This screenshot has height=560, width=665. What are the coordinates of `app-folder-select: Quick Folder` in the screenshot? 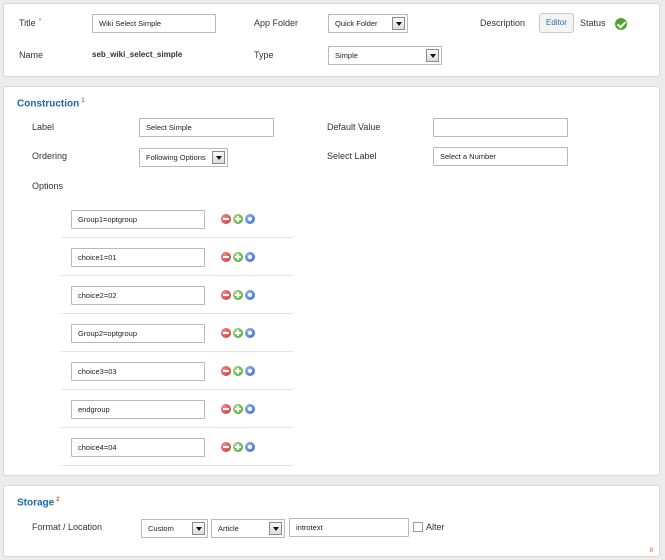 It's located at (368, 23).